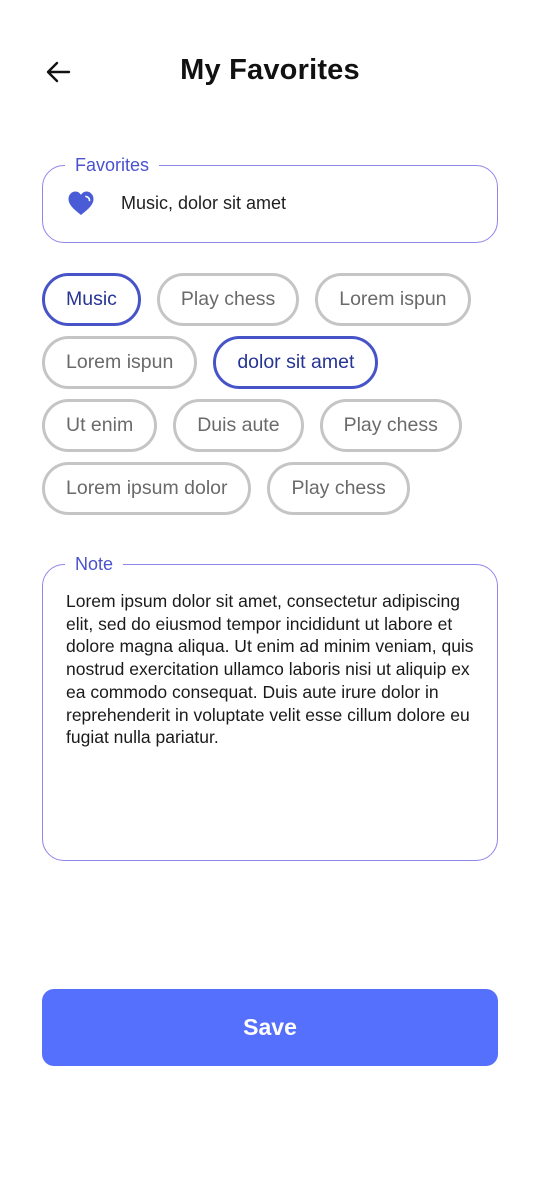  What do you see at coordinates (112, 165) in the screenshot?
I see `favorites-legend: Favorites` at bounding box center [112, 165].